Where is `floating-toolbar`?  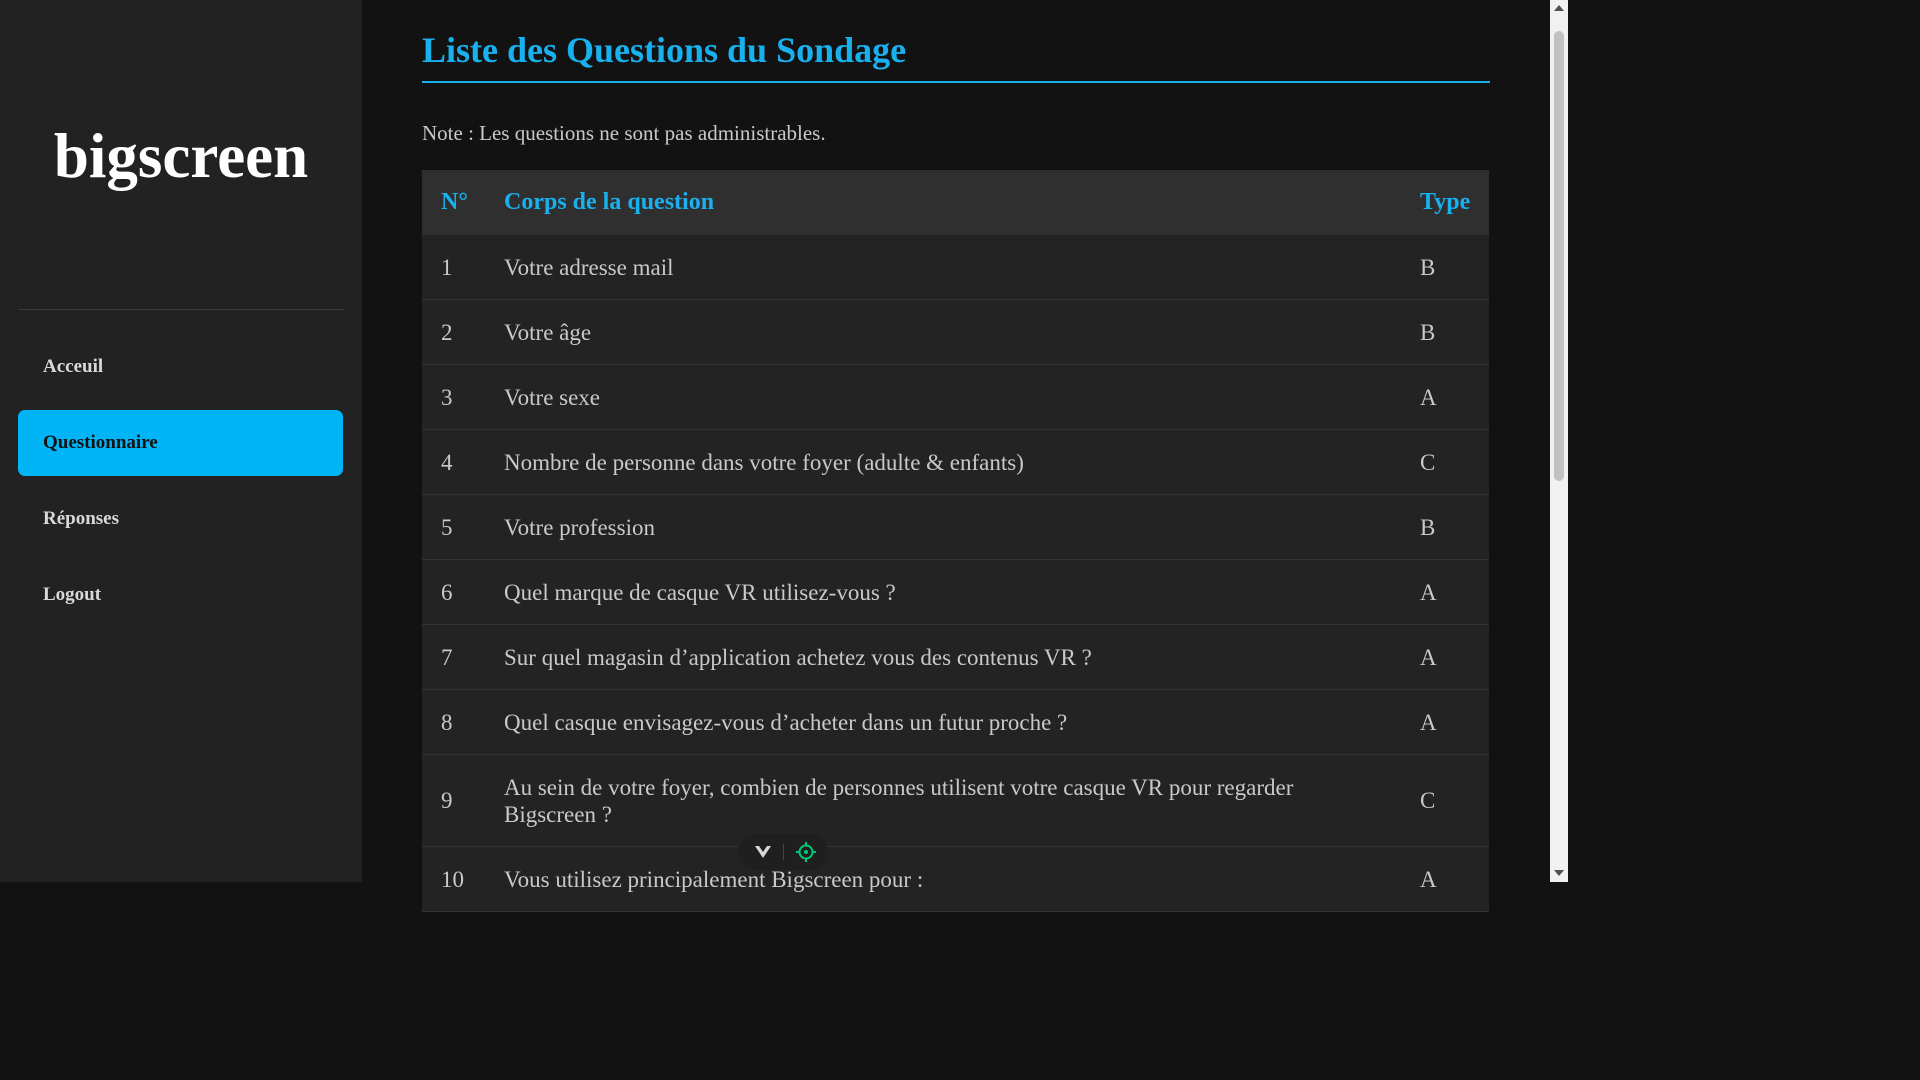 floating-toolbar is located at coordinates (783, 852).